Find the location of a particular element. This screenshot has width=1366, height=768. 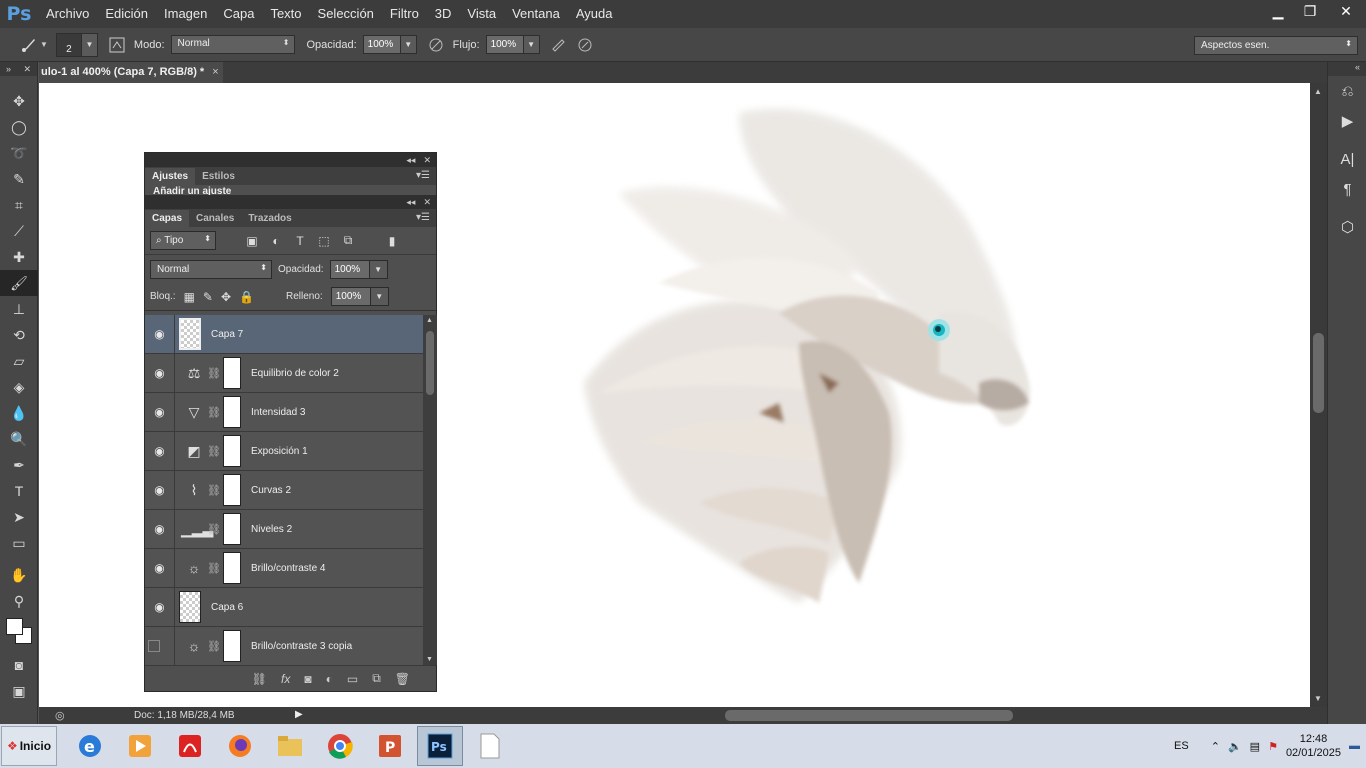

visibility-toggle-icon: ◉ is located at coordinates (160, 645).